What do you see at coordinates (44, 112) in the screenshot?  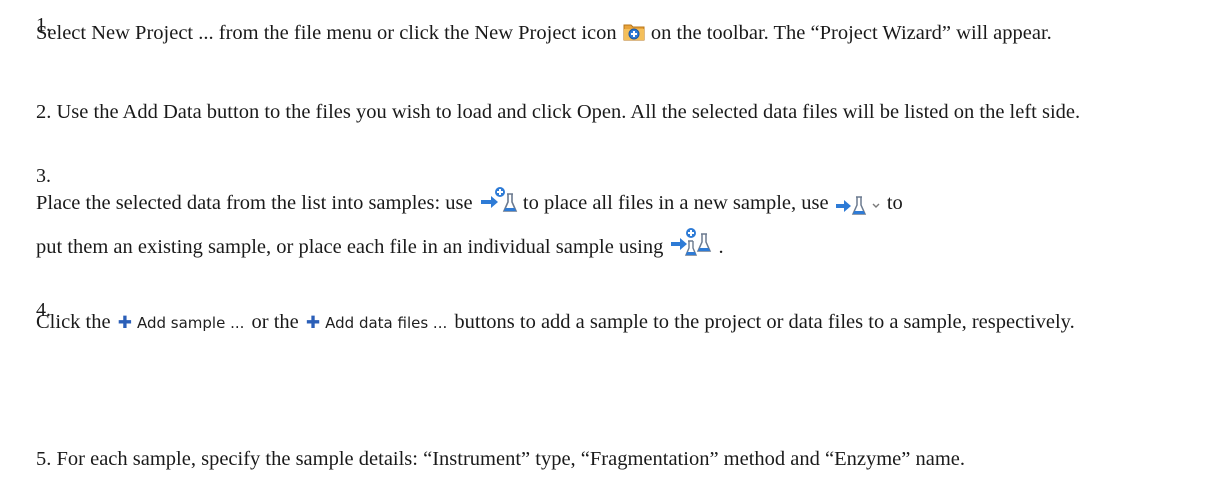 I see `step-number: 2.` at bounding box center [44, 112].